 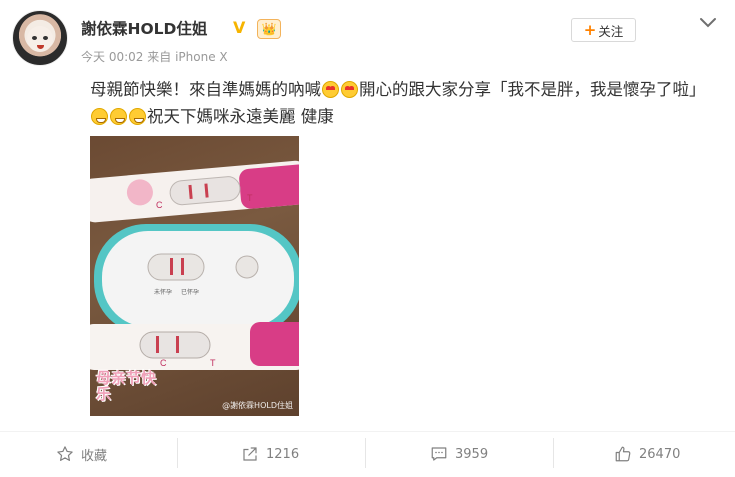 I want to click on crown-badge-glyph: 👑, so click(x=269, y=29).